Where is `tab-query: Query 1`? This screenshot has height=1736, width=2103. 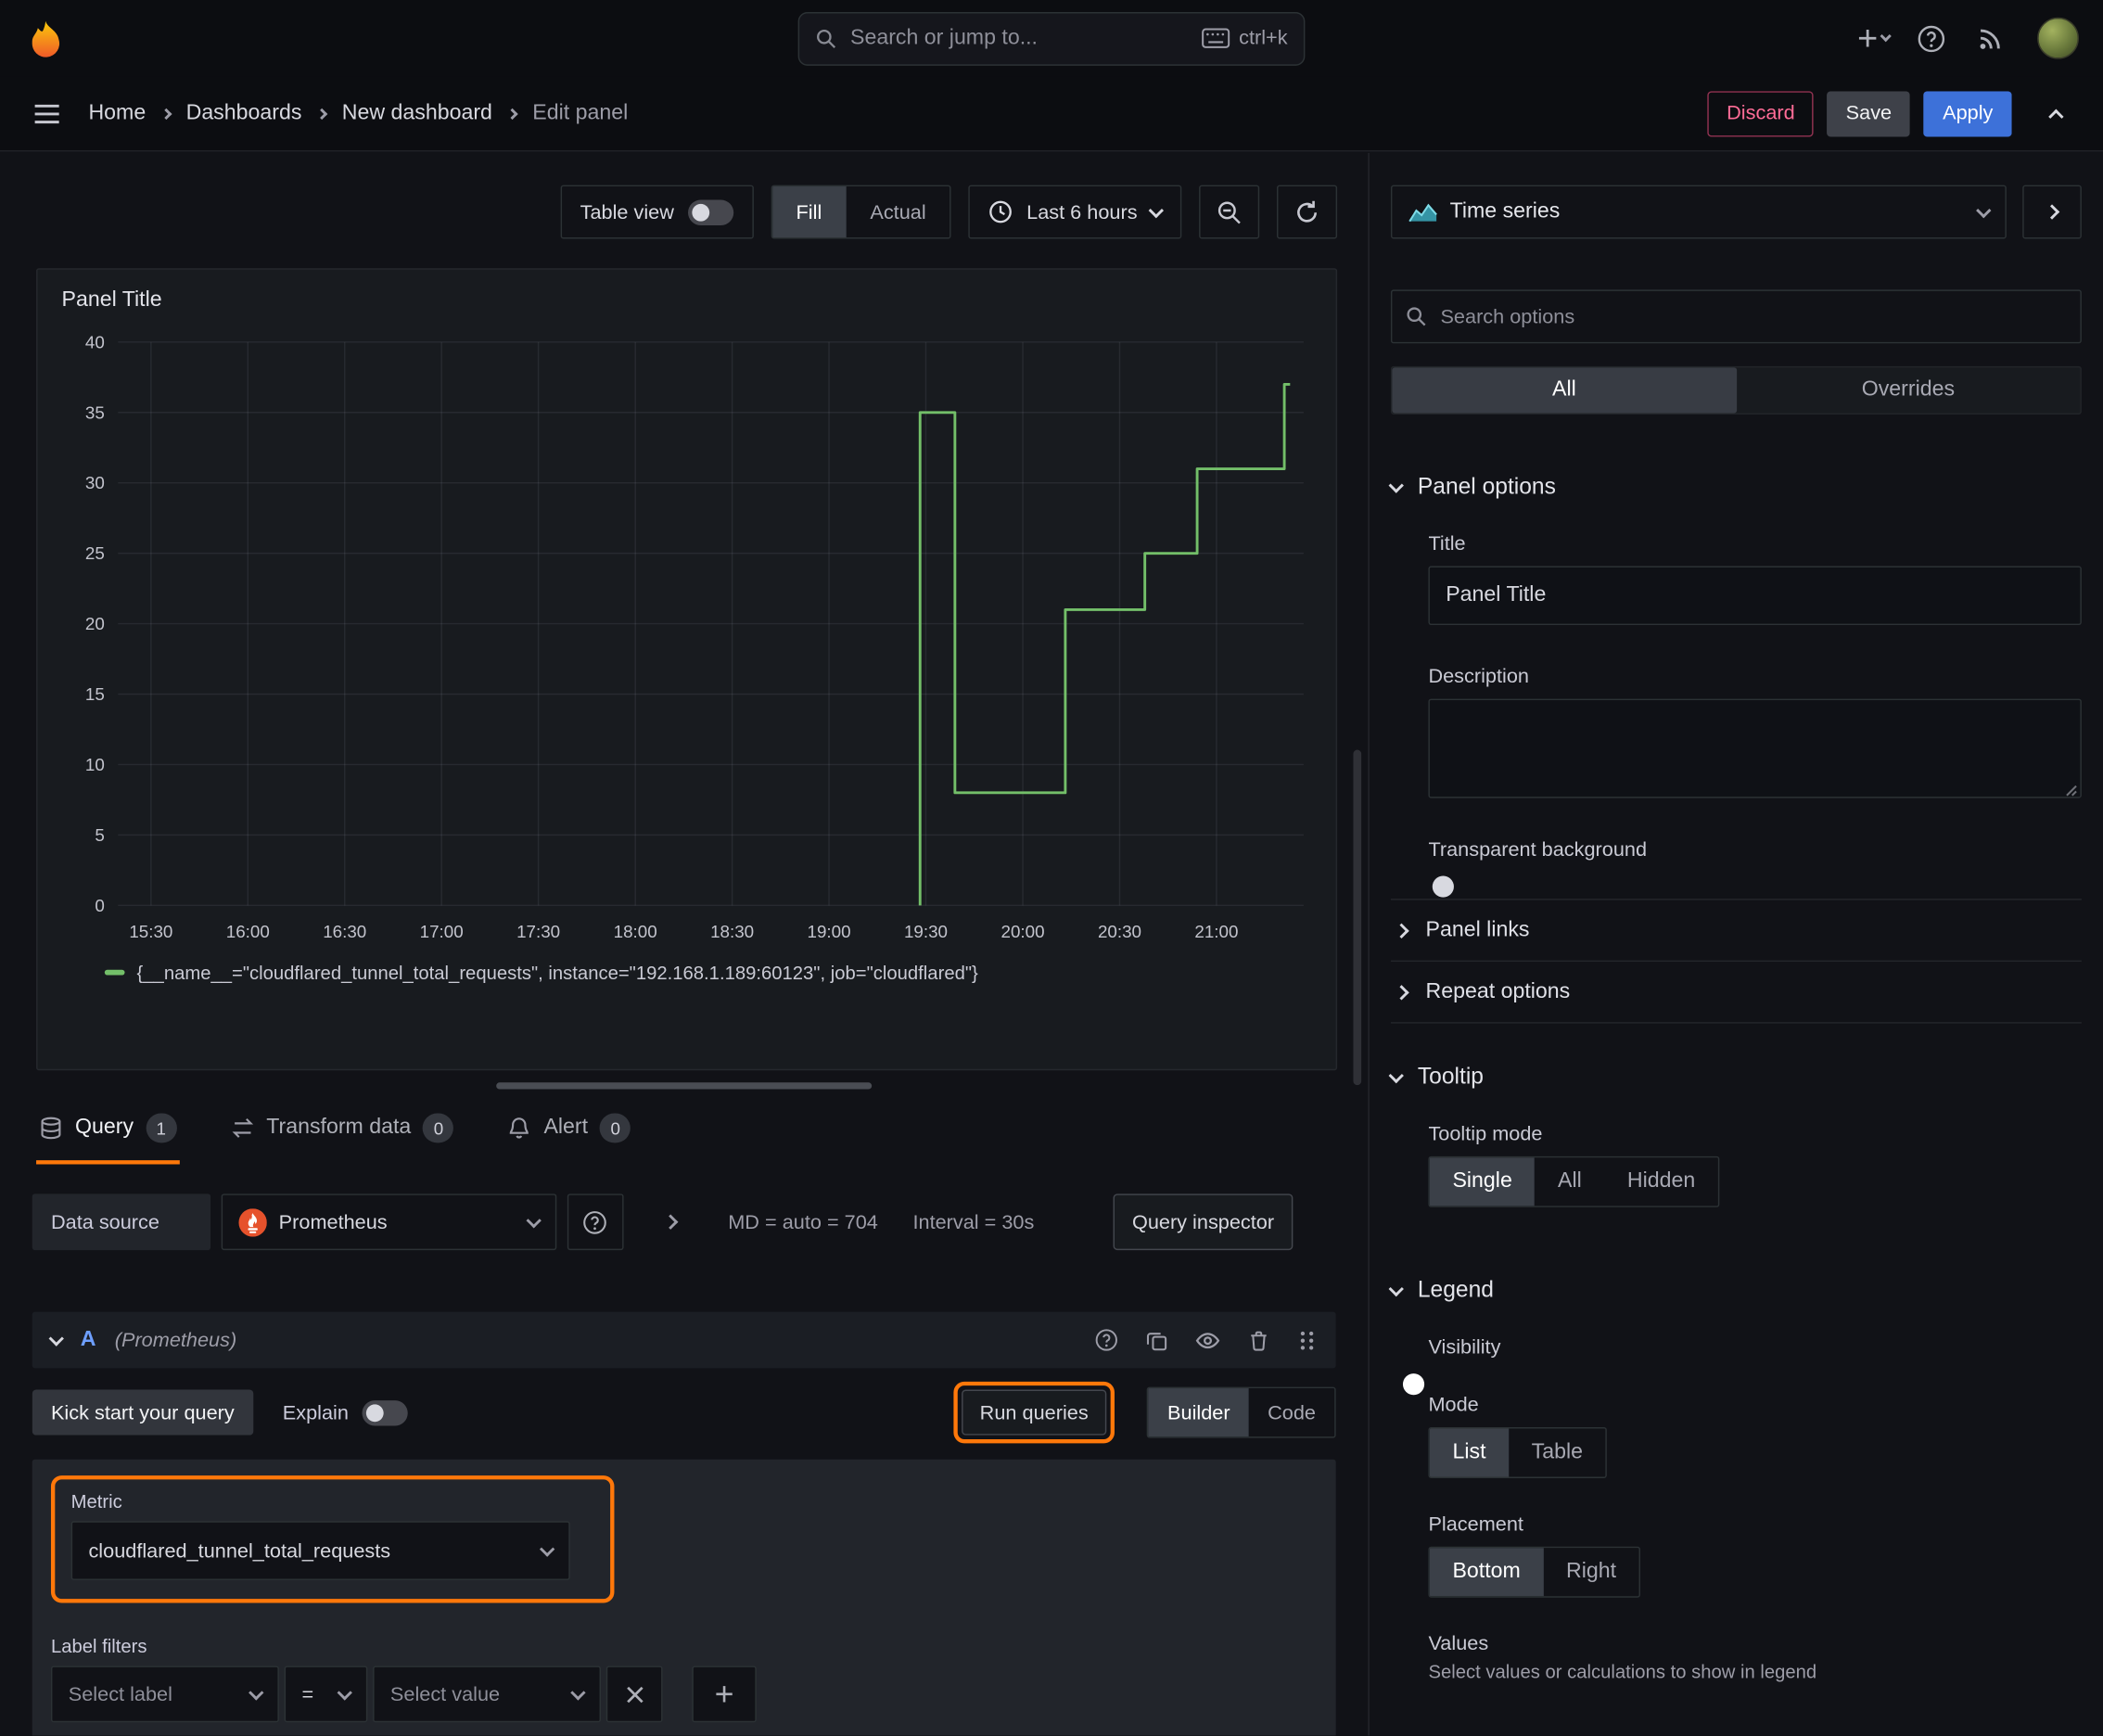 tab-query: Query 1 is located at coordinates (108, 1134).